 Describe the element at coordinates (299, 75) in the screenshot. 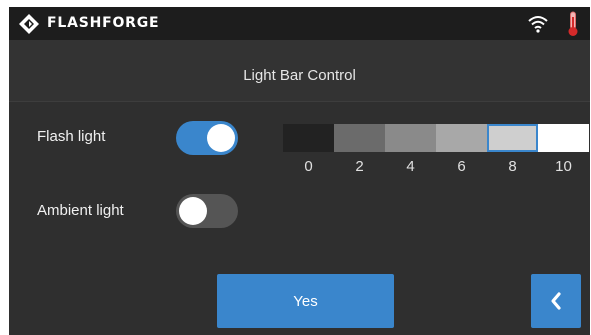

I see `page-title: Light Bar Control` at that location.